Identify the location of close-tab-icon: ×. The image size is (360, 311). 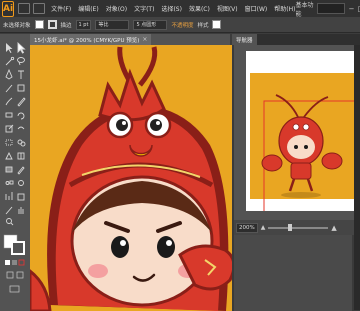
(144, 39).